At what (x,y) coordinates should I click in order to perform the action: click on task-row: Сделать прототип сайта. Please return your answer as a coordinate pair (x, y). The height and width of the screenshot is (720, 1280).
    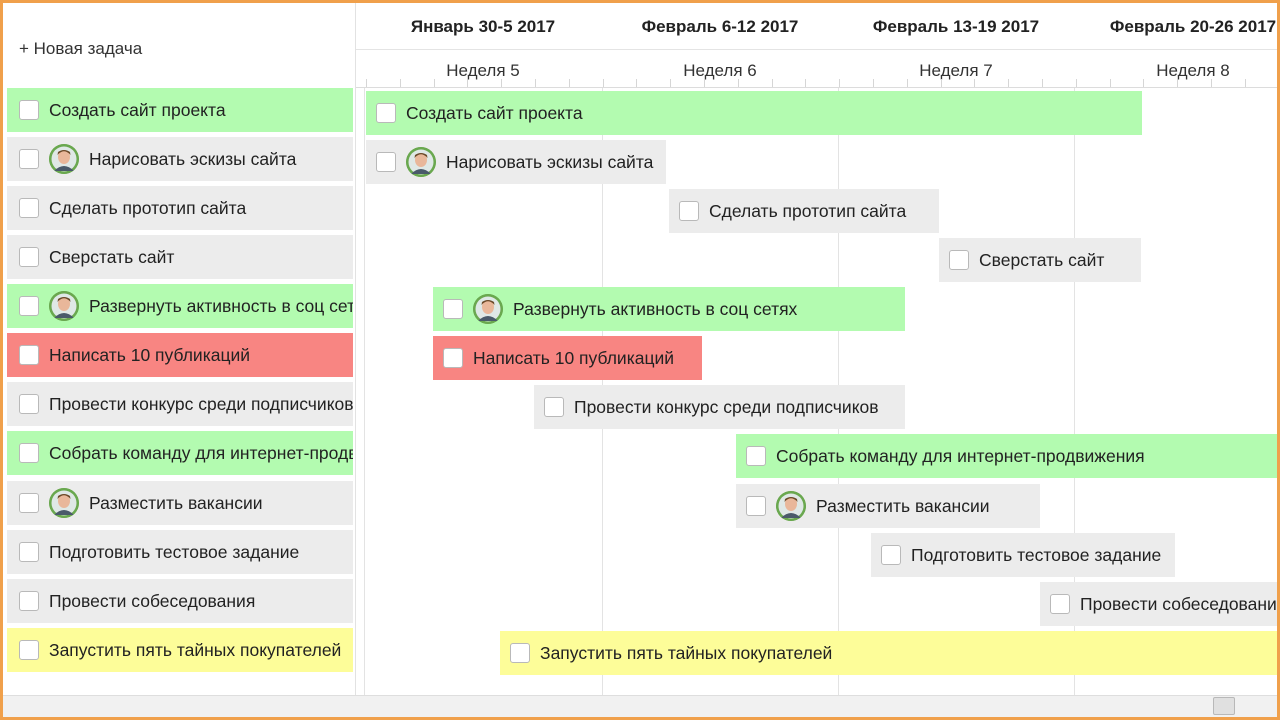
    Looking at the image, I should click on (180, 208).